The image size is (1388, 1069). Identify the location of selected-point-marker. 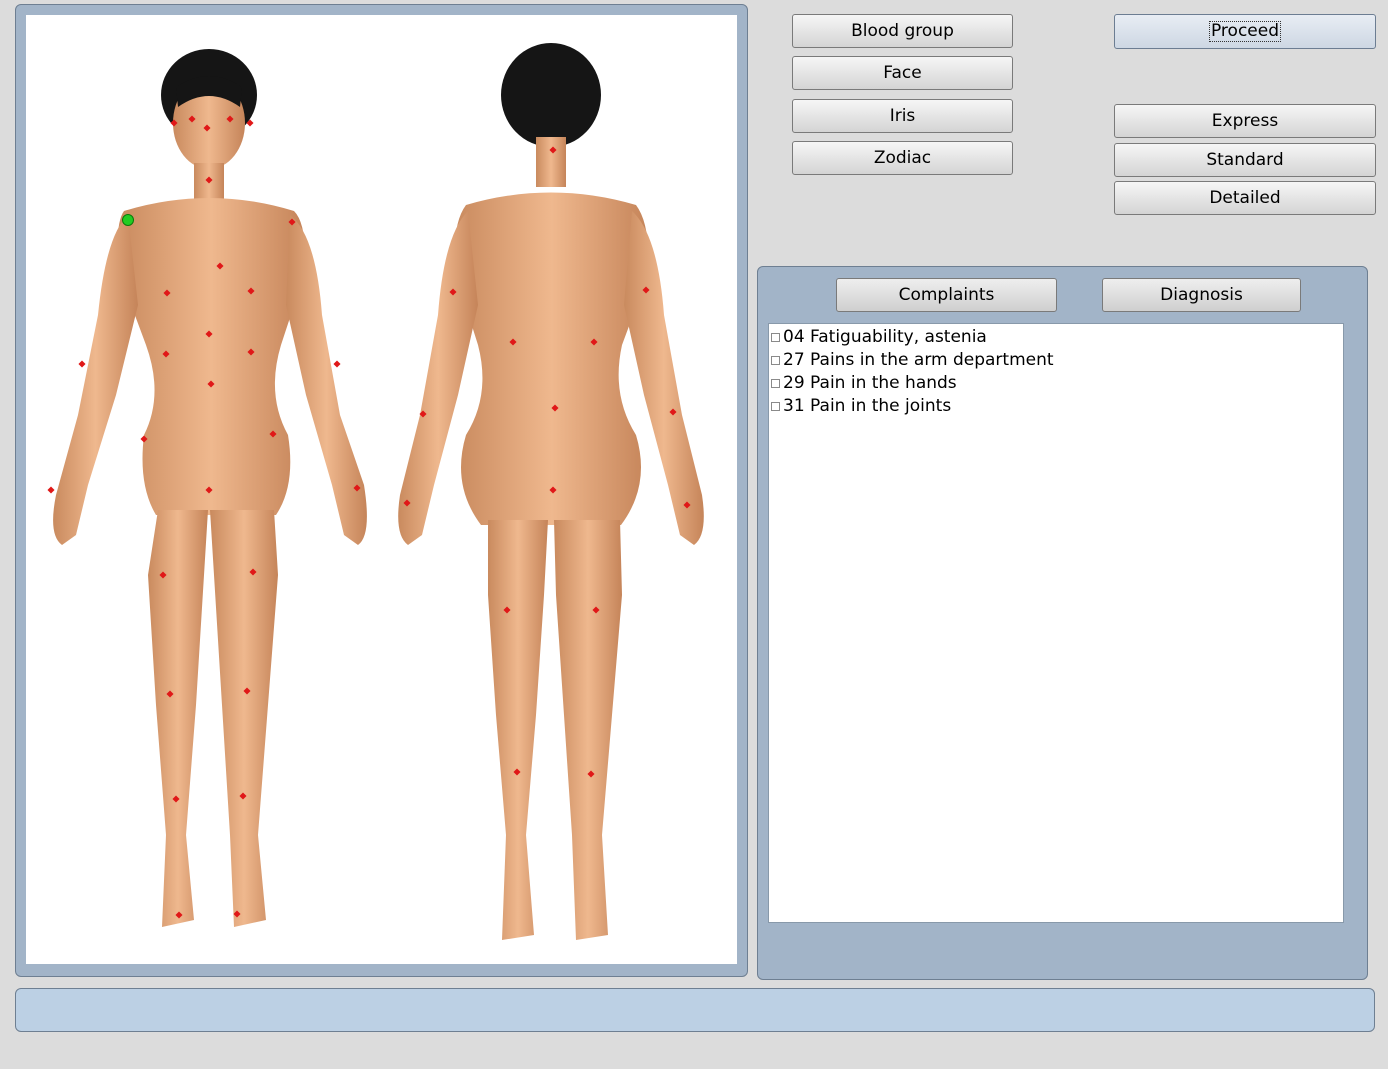
(128, 220).